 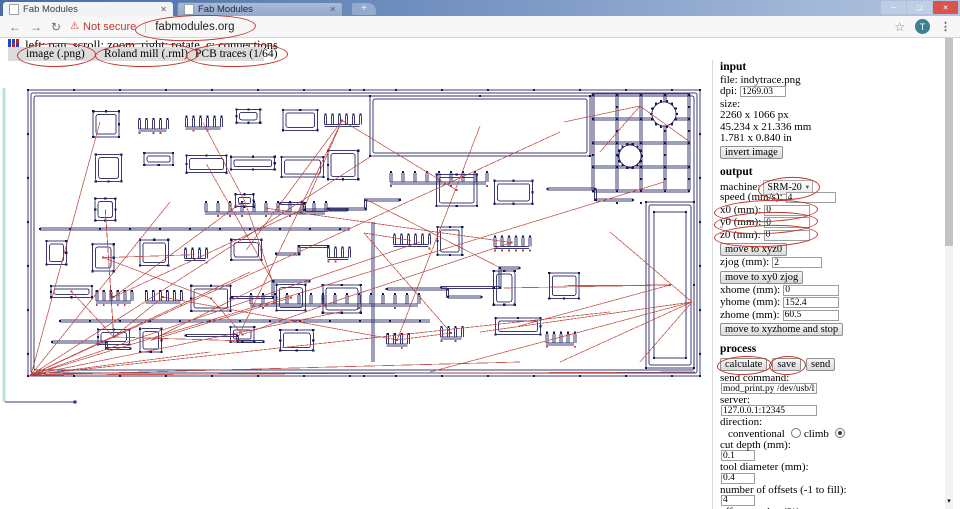 What do you see at coordinates (750, 302) in the screenshot?
I see `yhome-label: yhome (mm):` at bounding box center [750, 302].